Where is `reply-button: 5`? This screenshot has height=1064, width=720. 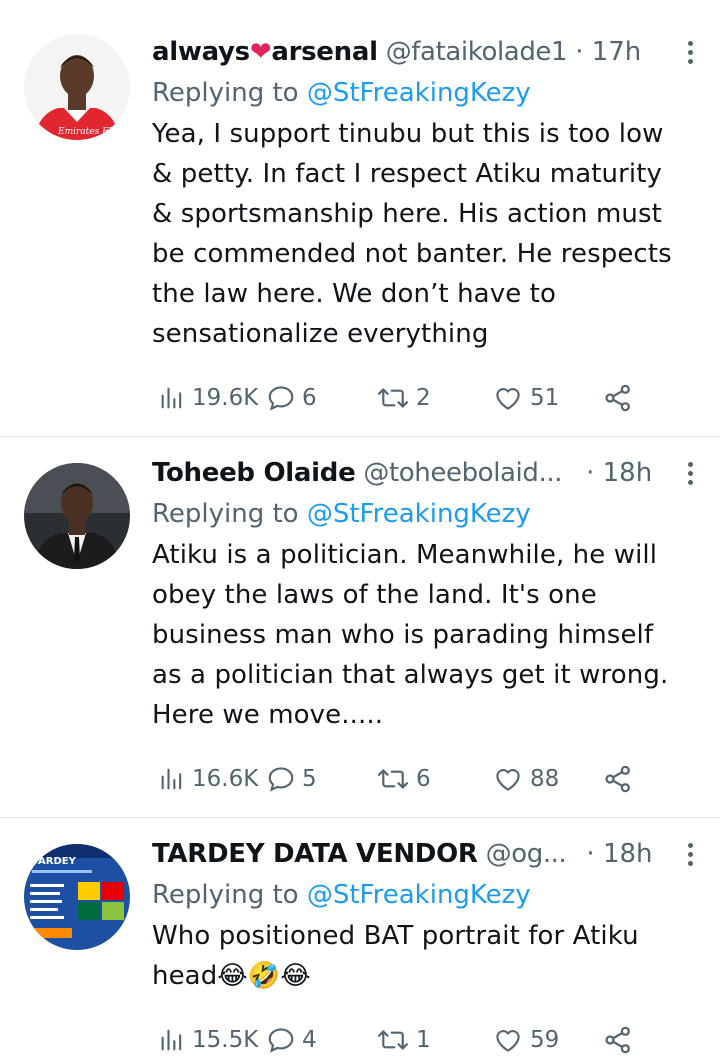
reply-button: 5 is located at coordinates (291, 779).